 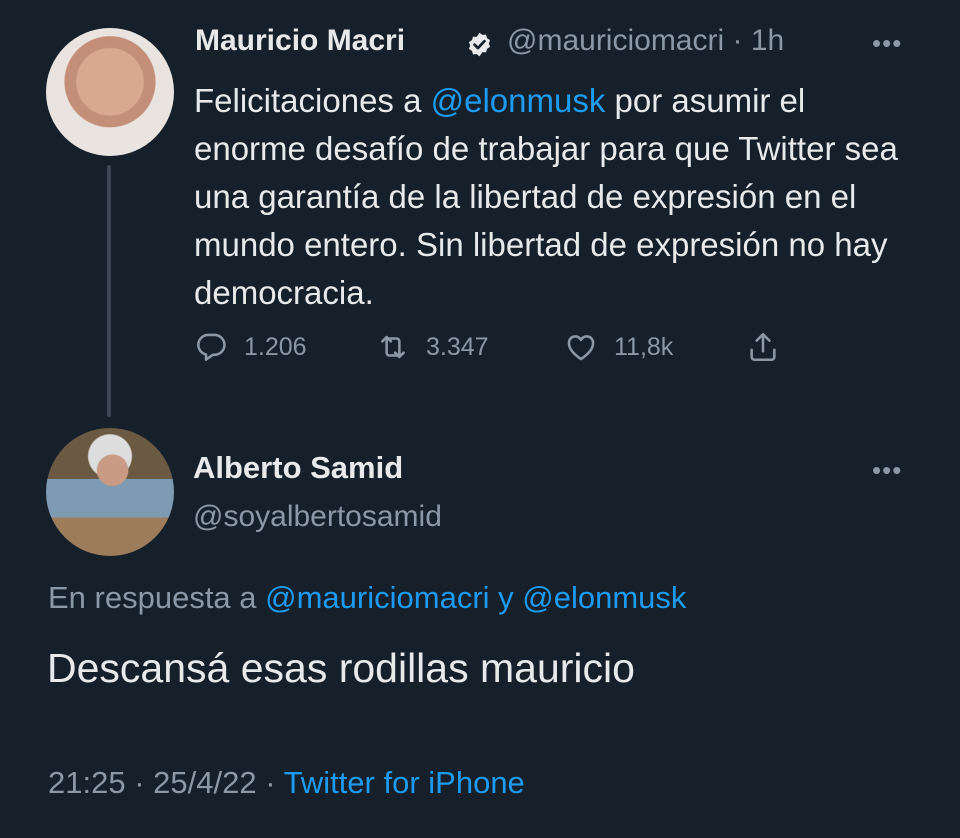 I want to click on verified-badge-icon, so click(x=479, y=44).